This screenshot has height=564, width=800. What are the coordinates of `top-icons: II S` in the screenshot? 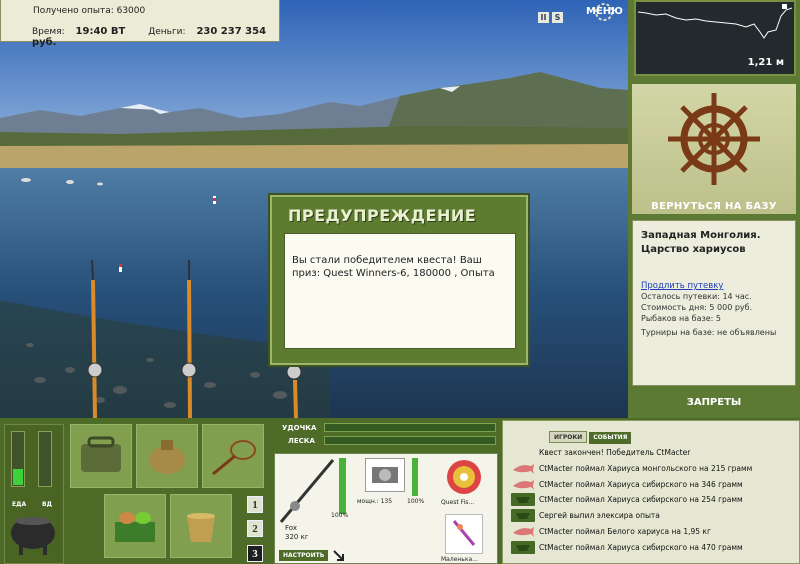 It's located at (552, 14).